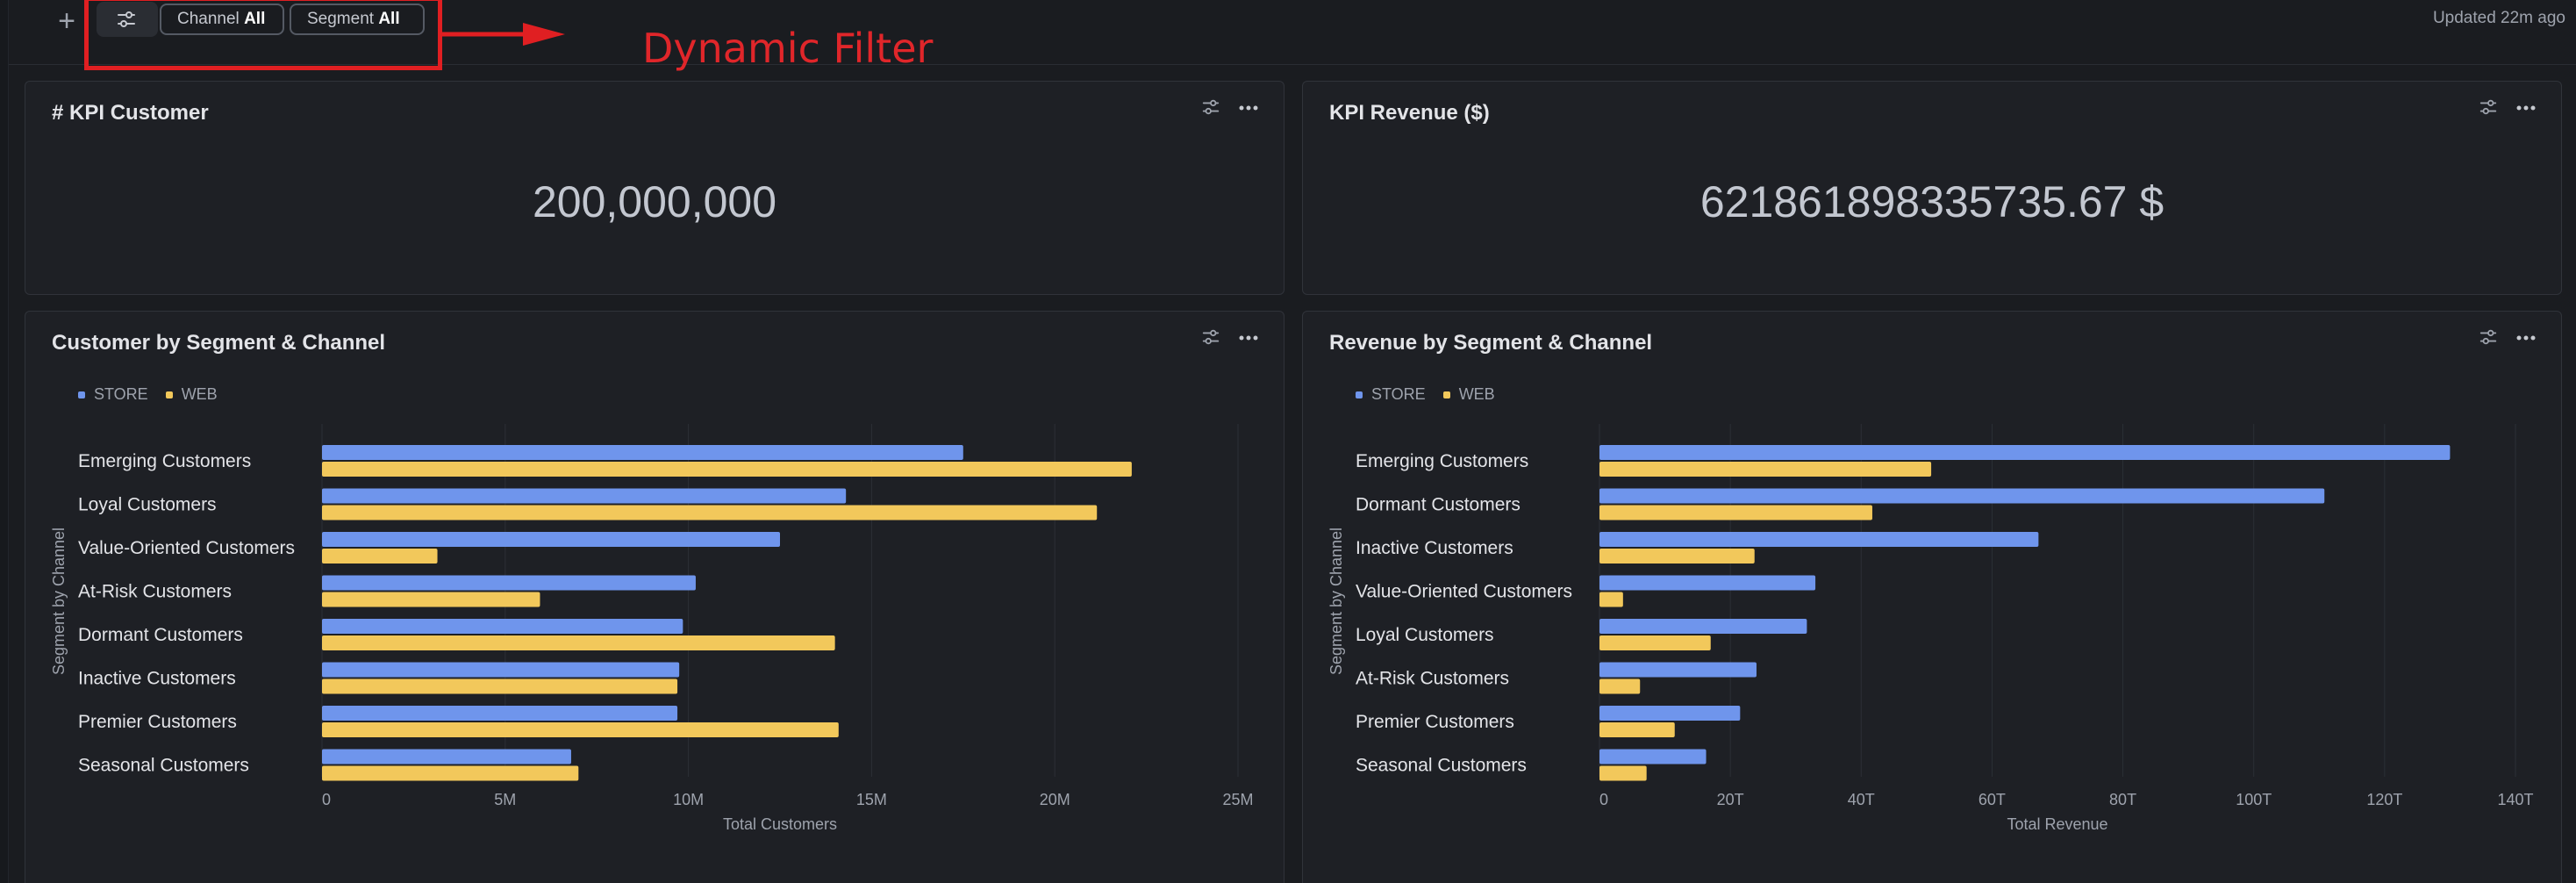 Image resolution: width=2576 pixels, height=883 pixels. I want to click on x-tick-label: 5M, so click(505, 799).